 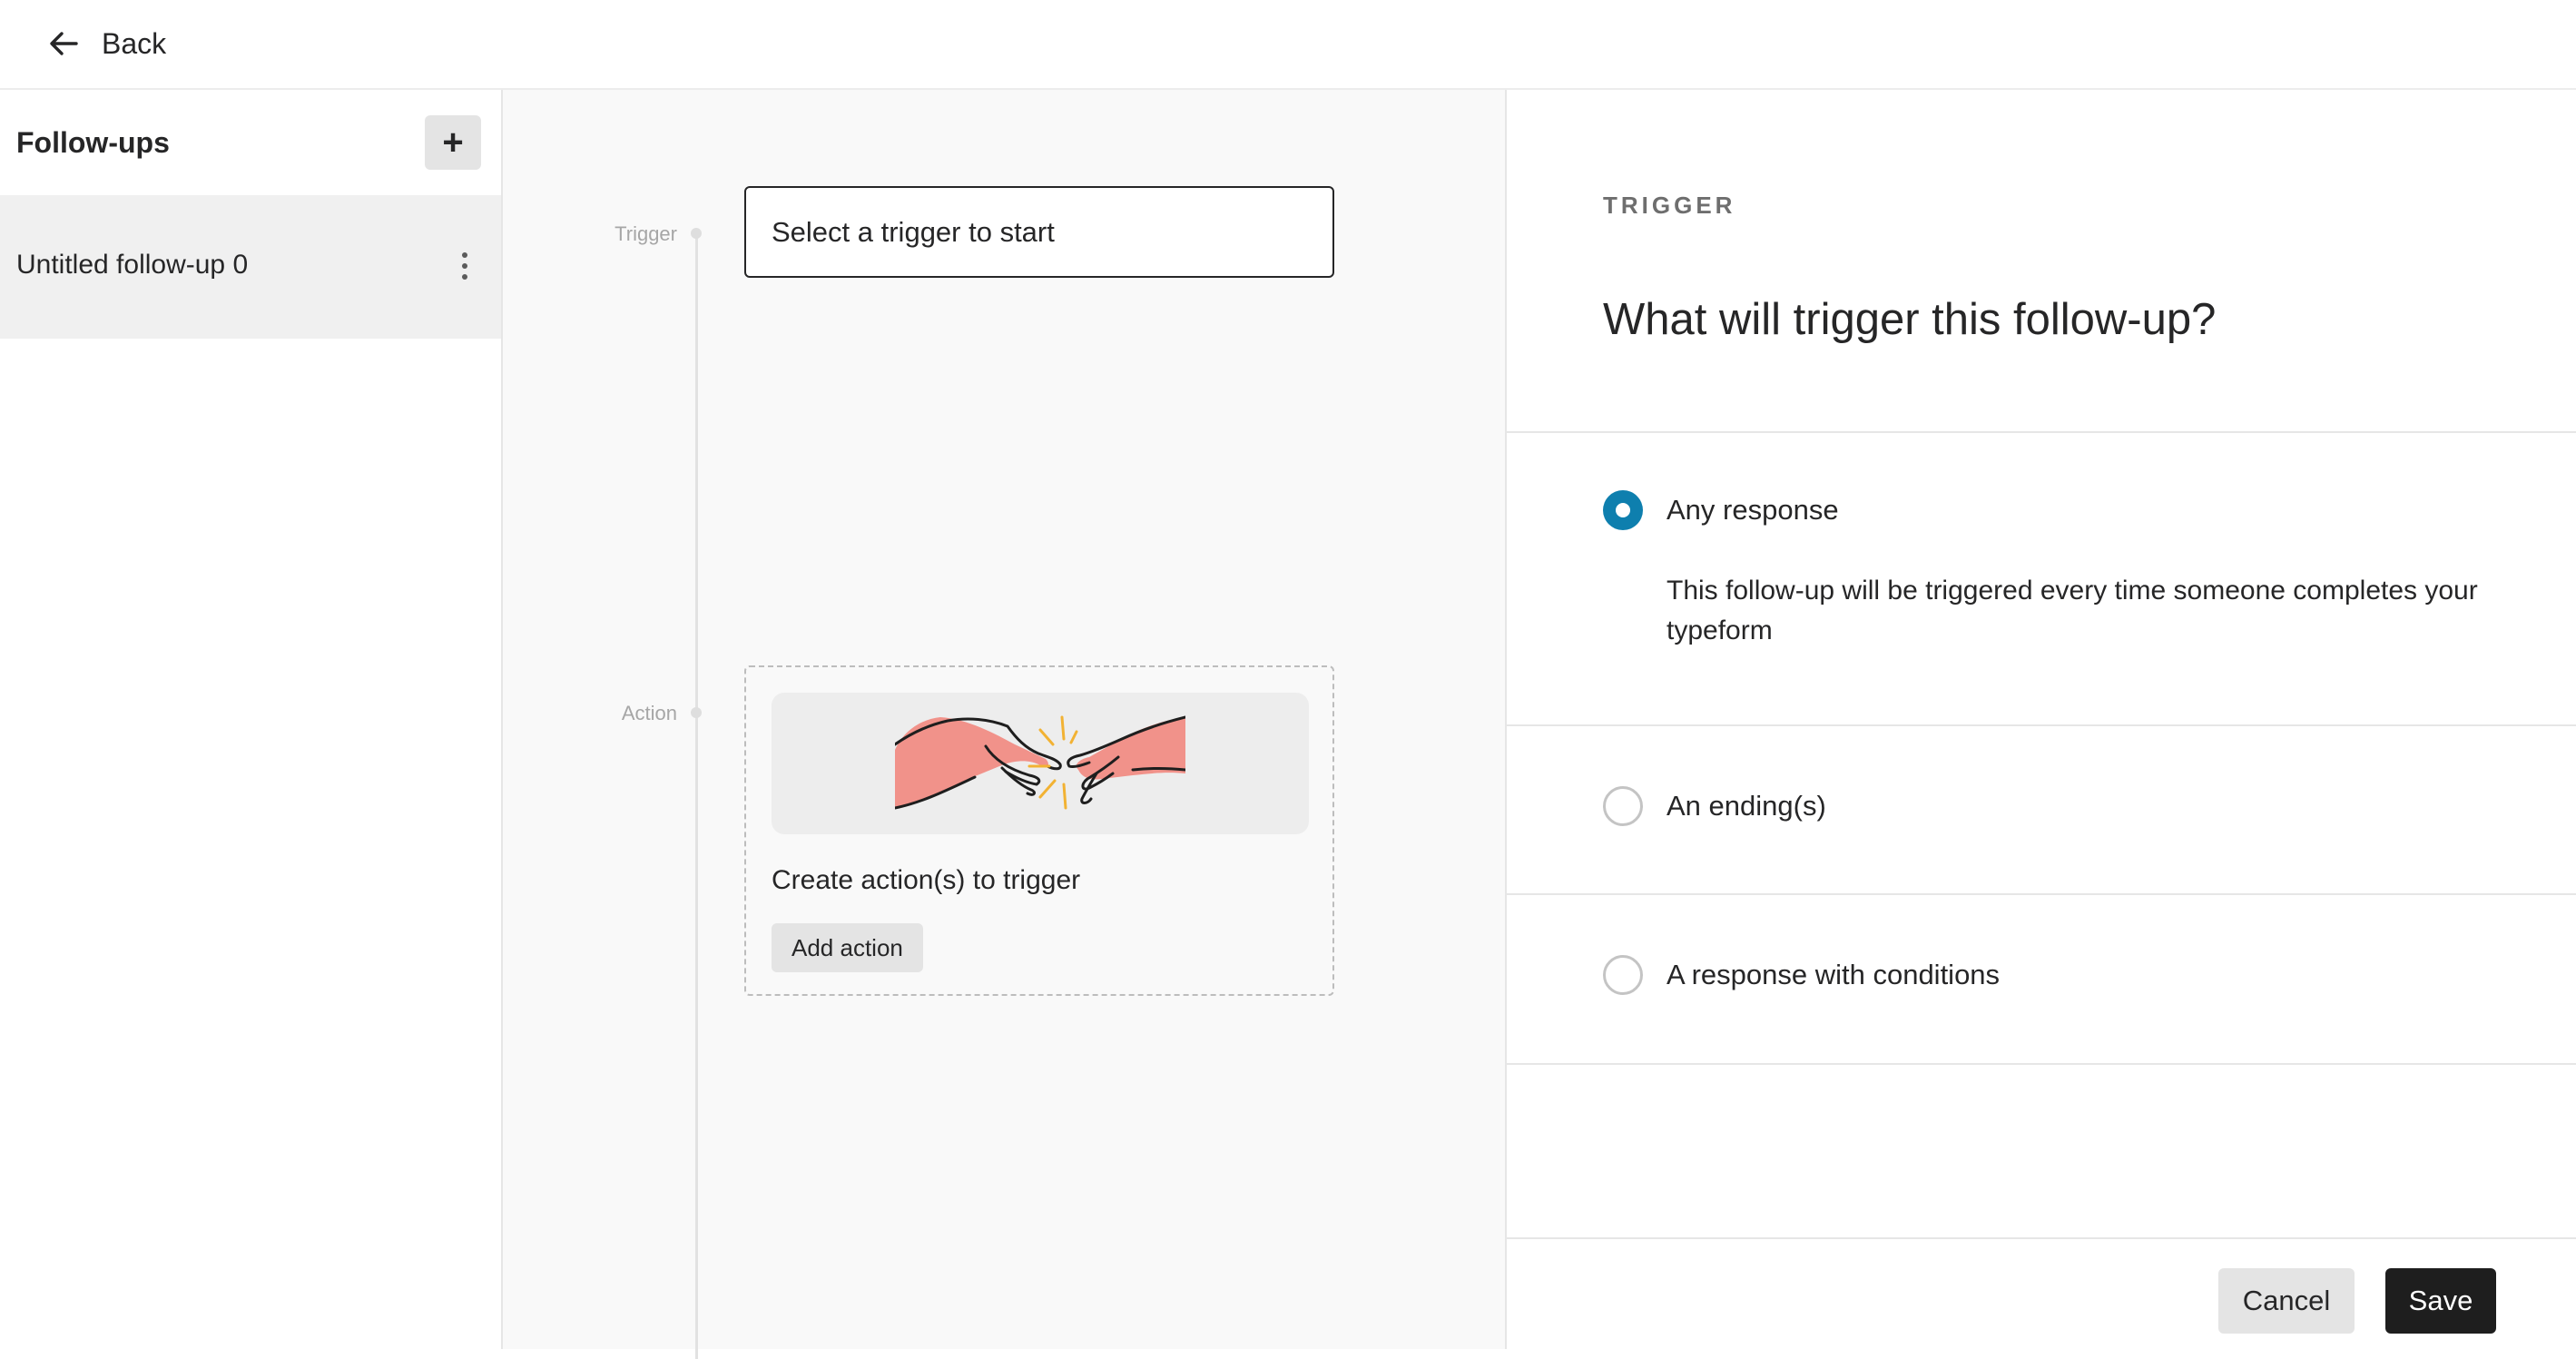 I want to click on action-step-dot, so click(x=696, y=713).